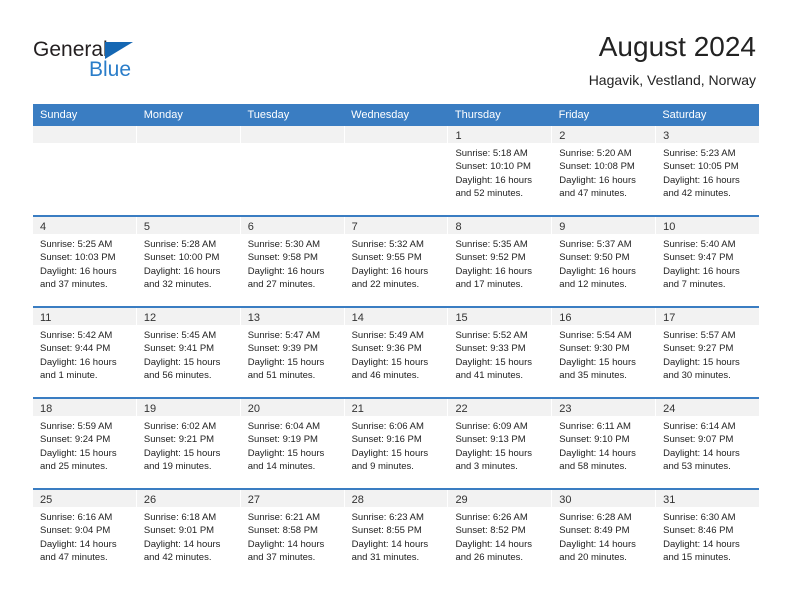 This screenshot has height=612, width=792. I want to click on day-number: 2, so click(562, 136).